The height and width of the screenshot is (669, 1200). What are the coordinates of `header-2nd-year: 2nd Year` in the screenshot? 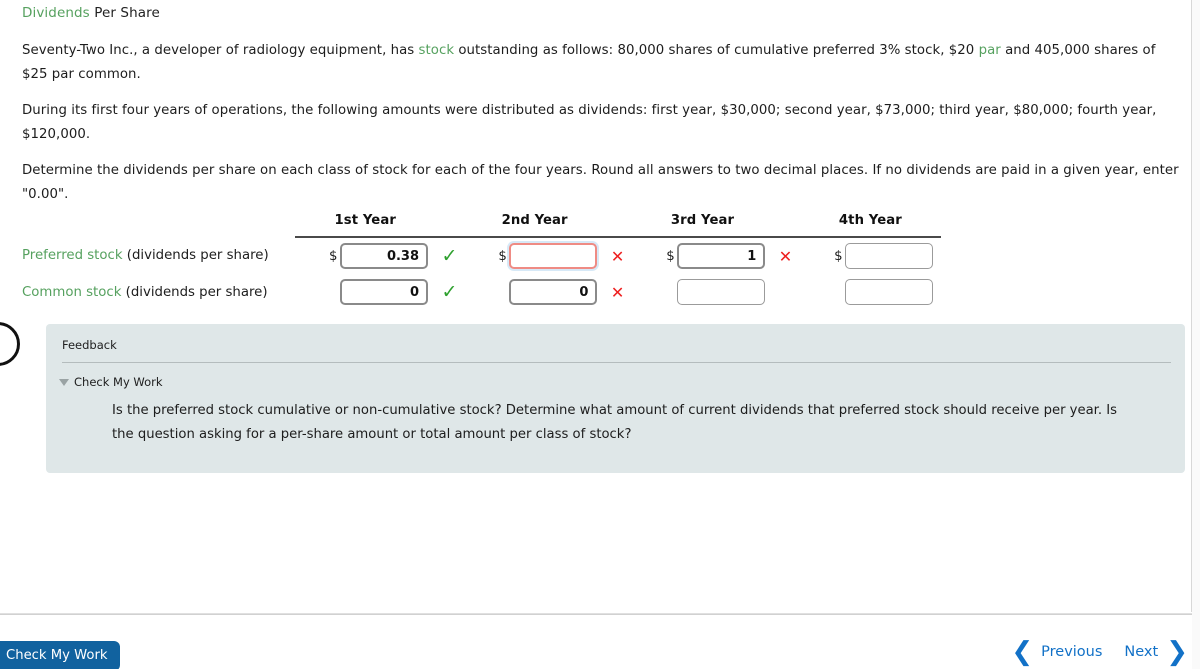 It's located at (534, 225).